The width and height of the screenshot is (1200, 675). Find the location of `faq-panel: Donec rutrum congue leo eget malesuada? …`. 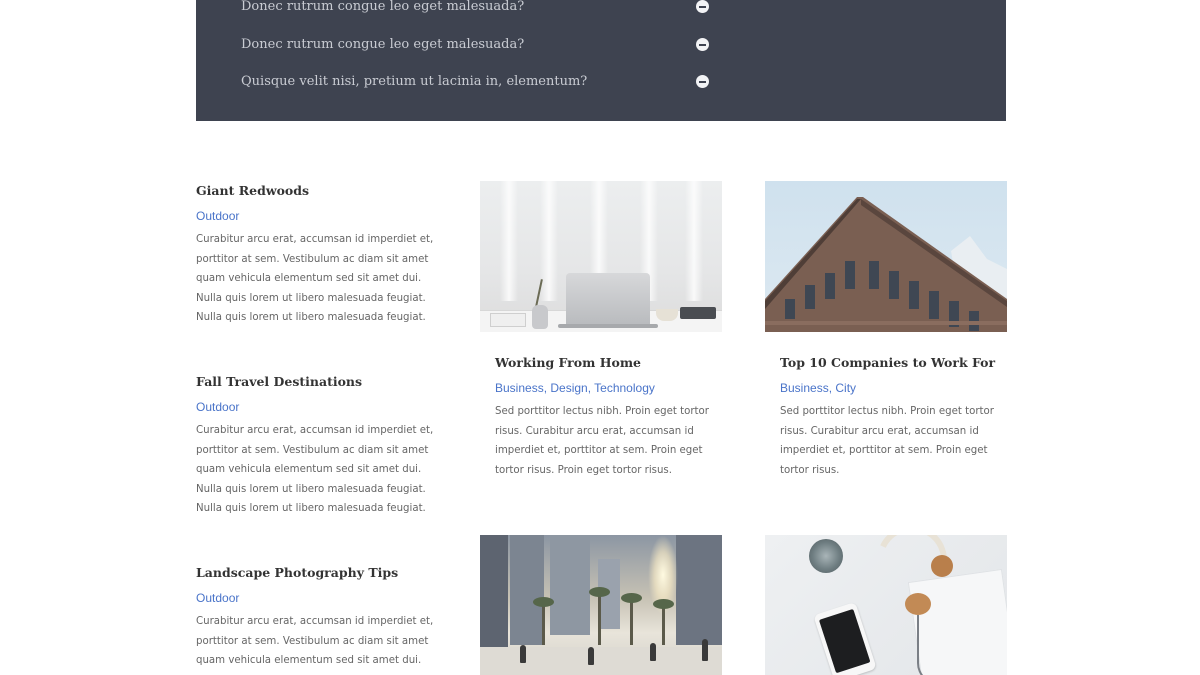

faq-panel: Donec rutrum congue leo eget malesuada? … is located at coordinates (601, 60).